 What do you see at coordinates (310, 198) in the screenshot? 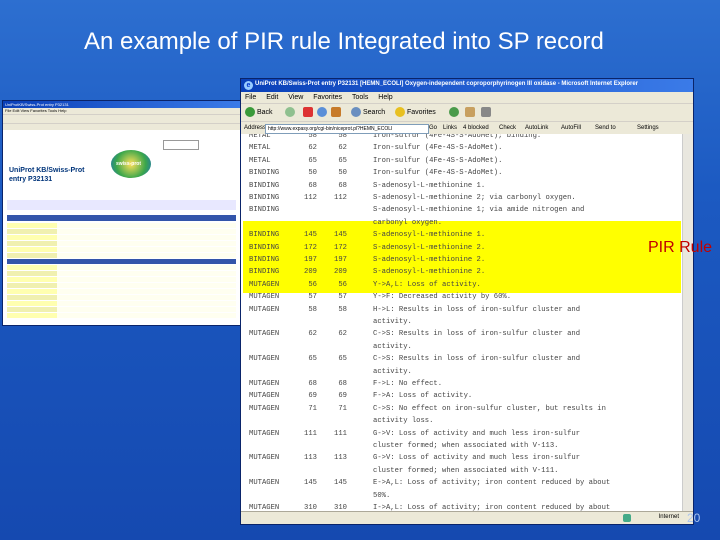
I see `feature-from: 112` at bounding box center [310, 198].